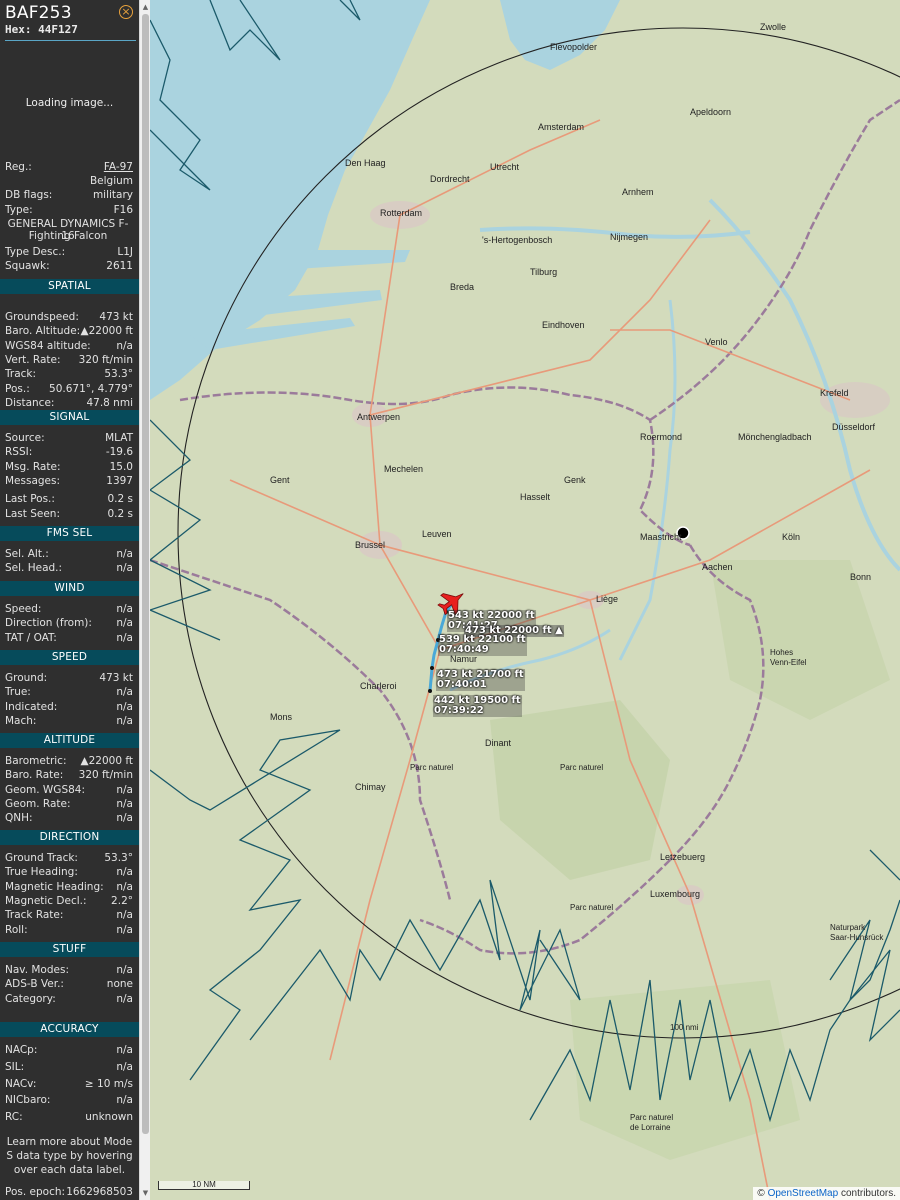 The image size is (900, 1200). Describe the element at coordinates (69, 467) in the screenshot. I see `signal-row: Msg. Rate: 15.0` at that location.